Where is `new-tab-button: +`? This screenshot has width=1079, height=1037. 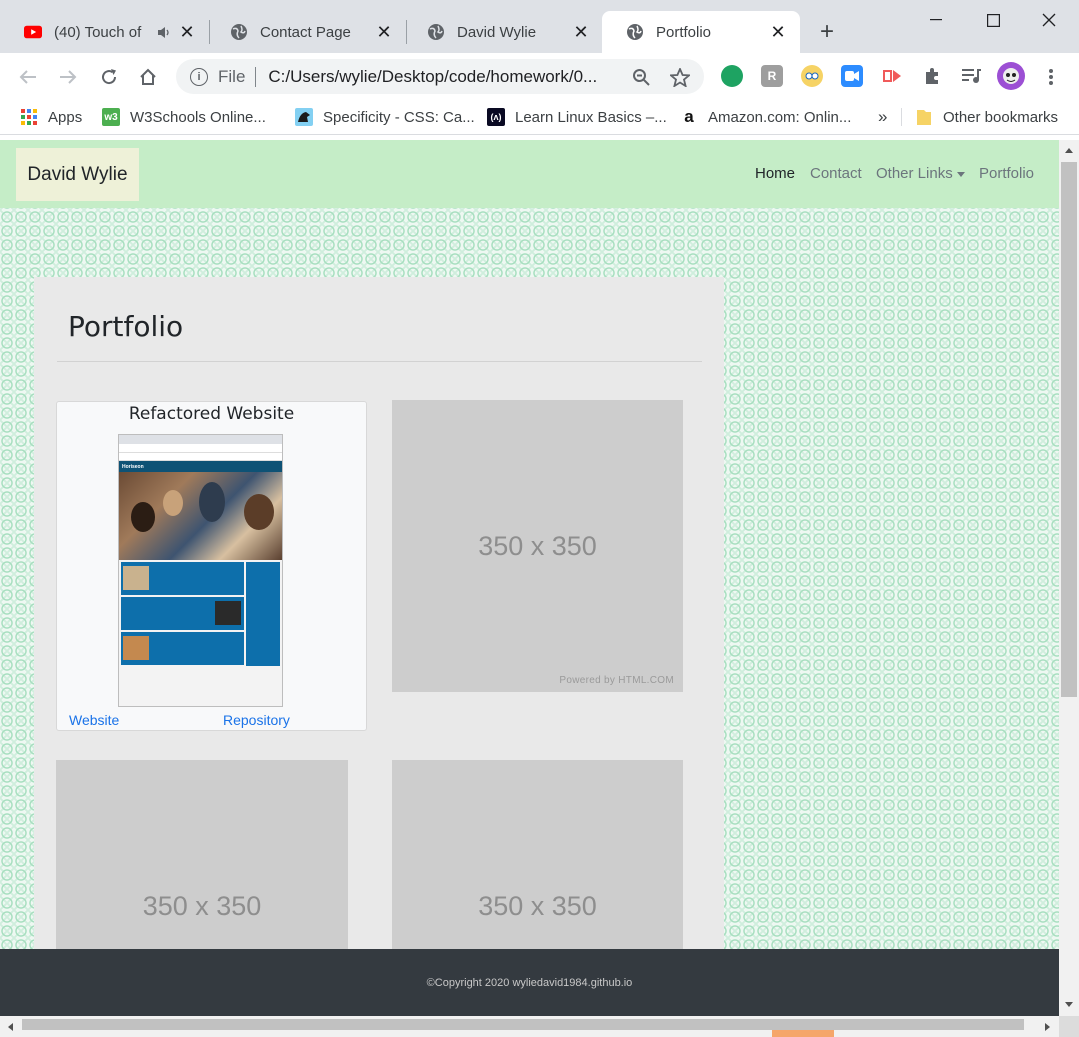
new-tab-button: + is located at coordinates (827, 33).